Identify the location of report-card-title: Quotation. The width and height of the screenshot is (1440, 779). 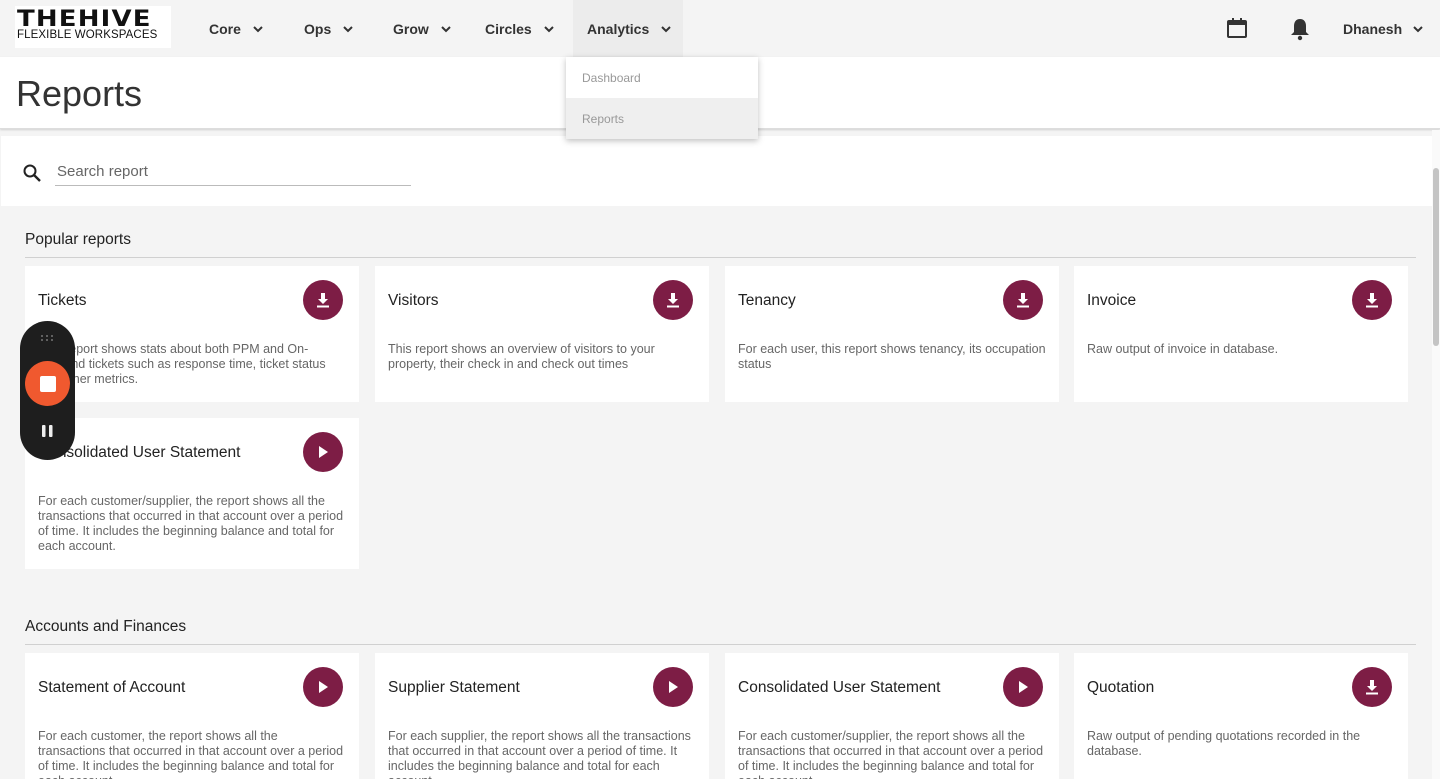
(1121, 687).